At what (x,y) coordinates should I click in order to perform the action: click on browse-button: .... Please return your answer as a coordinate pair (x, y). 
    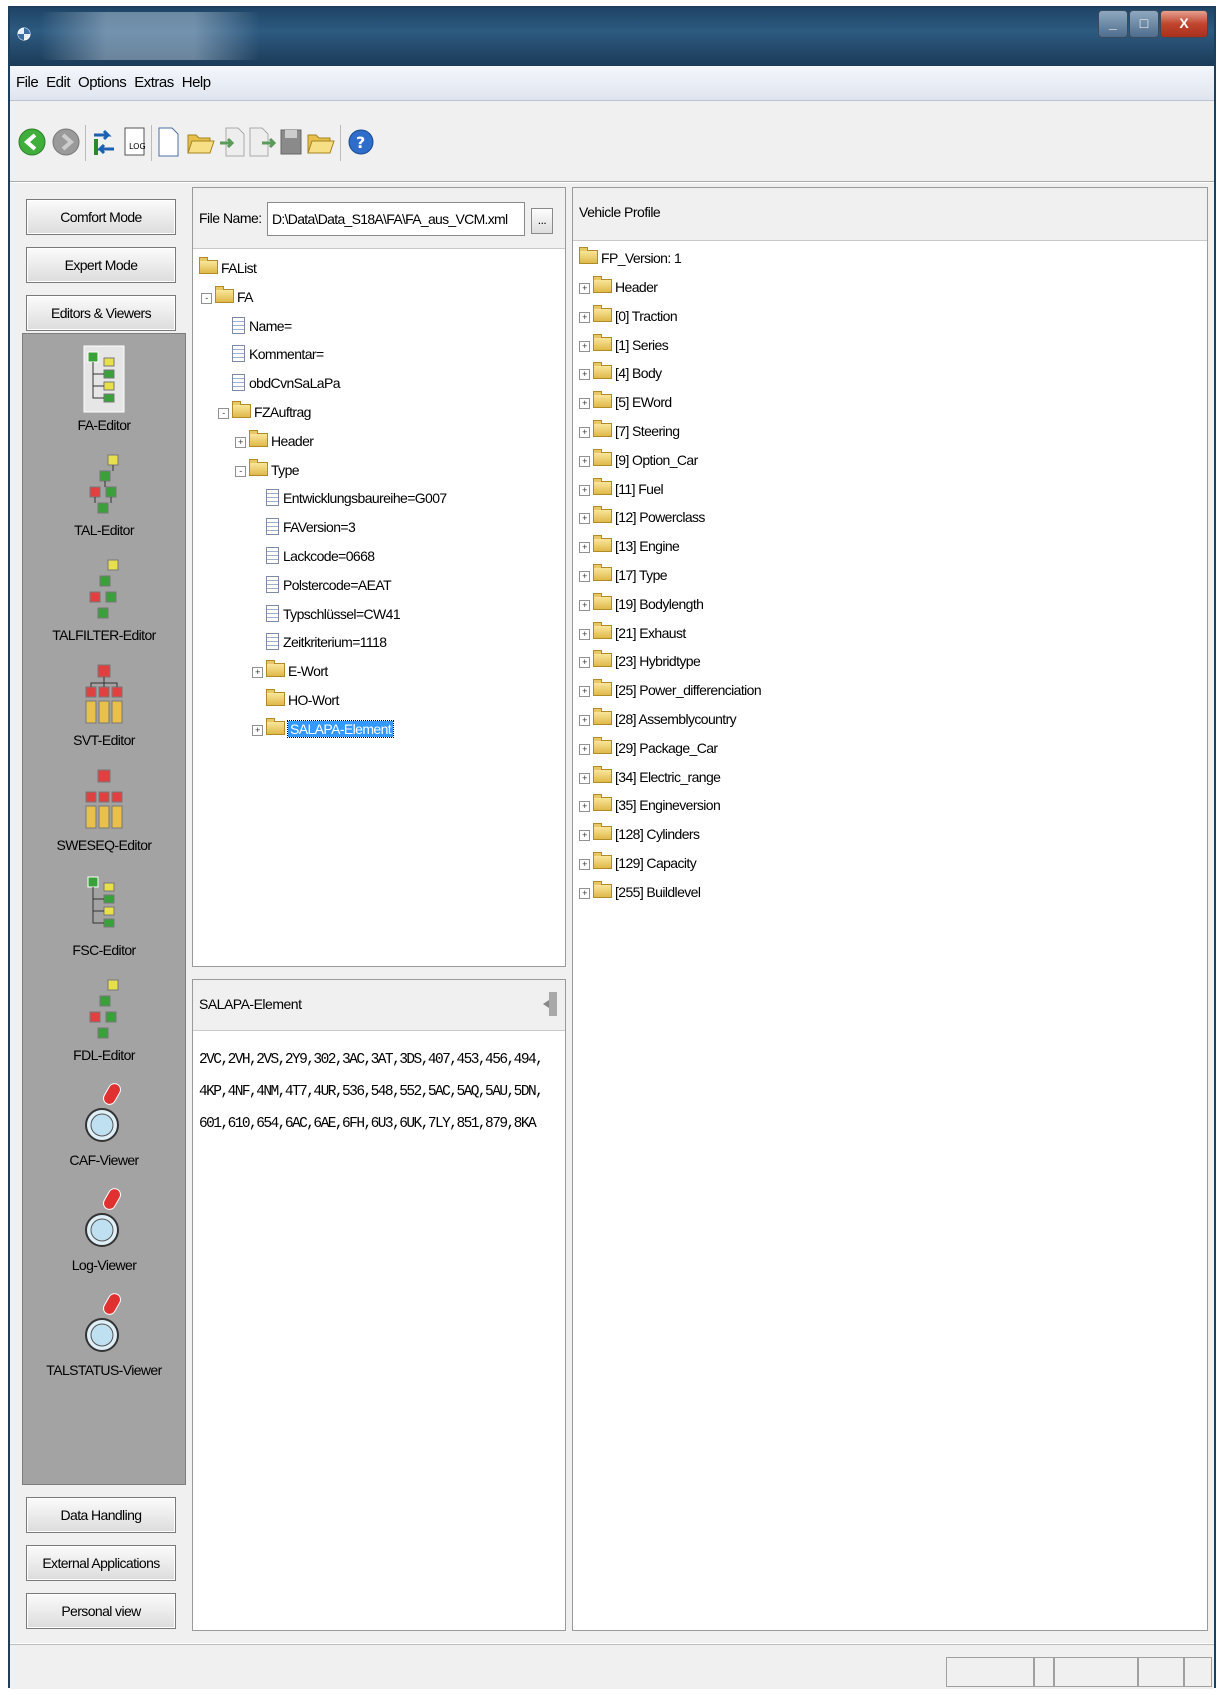
    Looking at the image, I should click on (542, 221).